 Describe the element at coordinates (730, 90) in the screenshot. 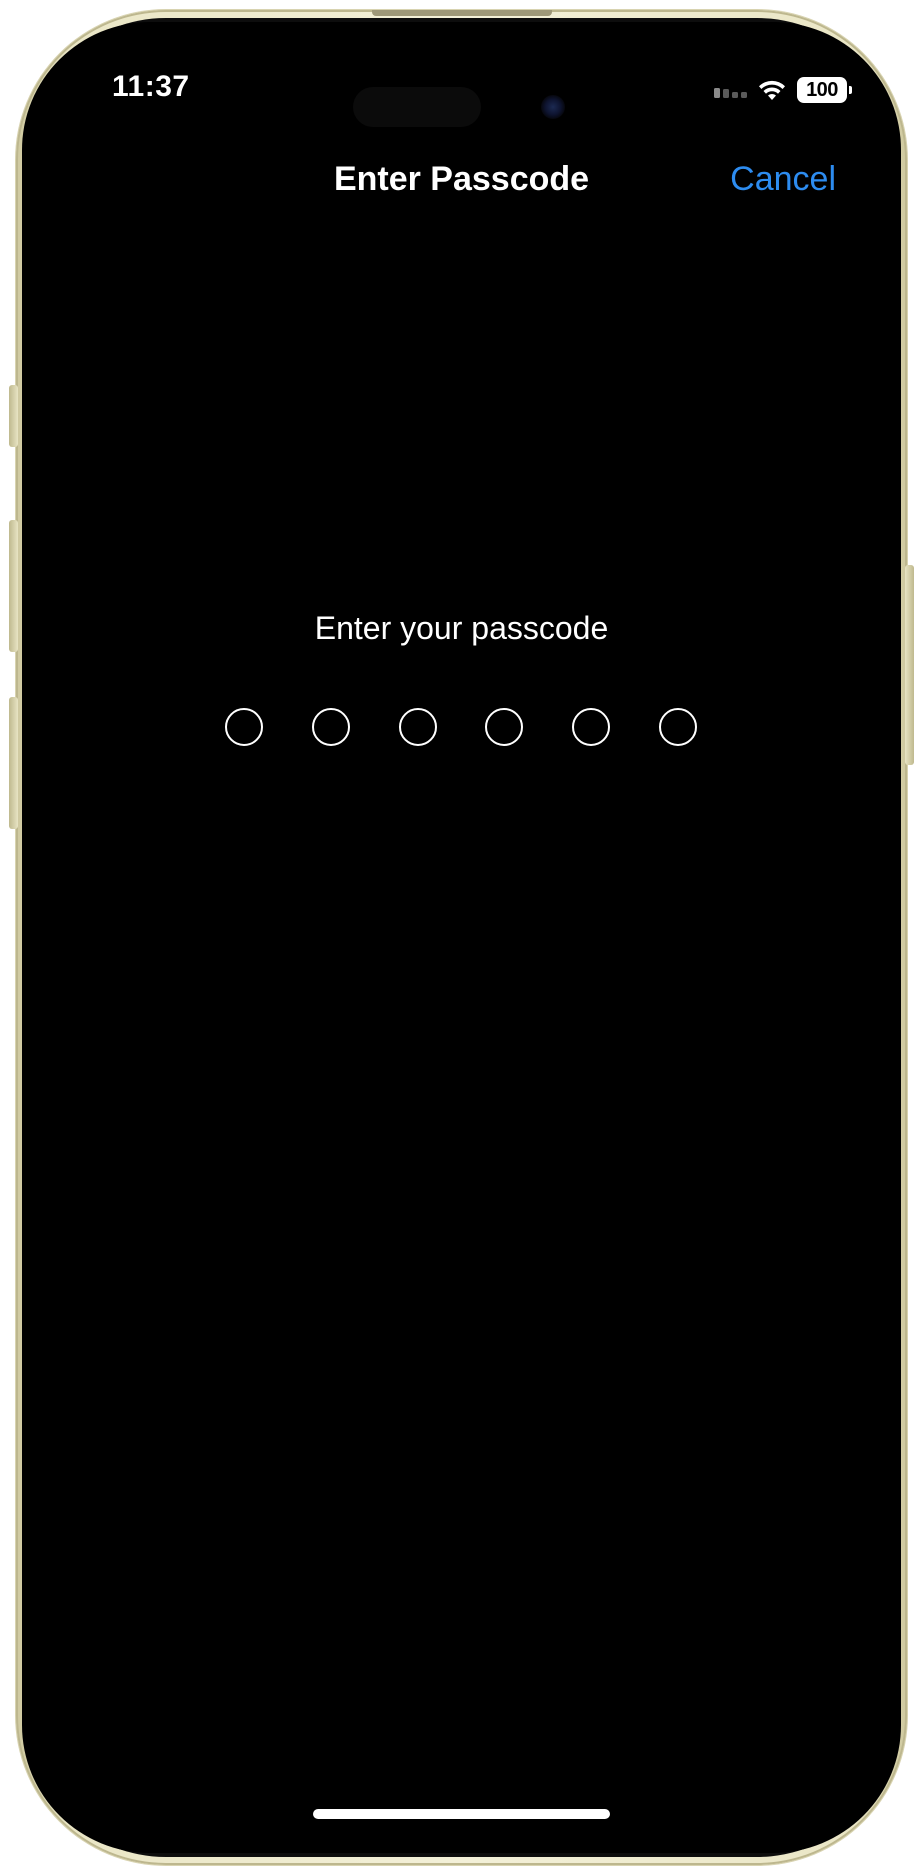

I see `signal-icon` at that location.